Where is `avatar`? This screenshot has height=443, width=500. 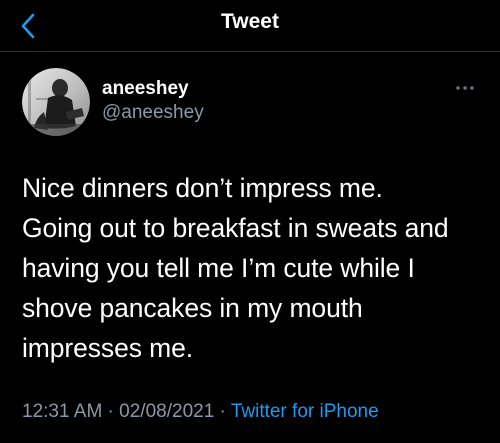
avatar is located at coordinates (56, 102).